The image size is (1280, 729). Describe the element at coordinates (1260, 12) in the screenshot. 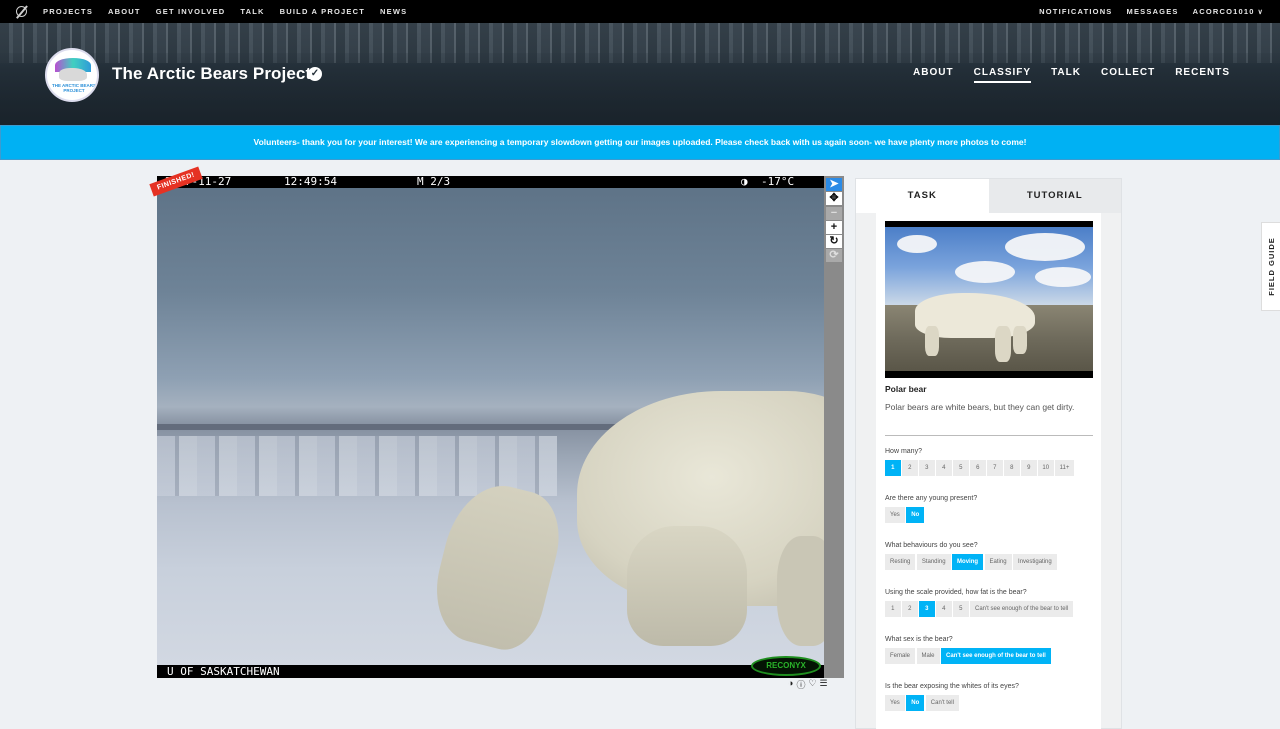

I see `chevron-down-icon: ∨` at that location.